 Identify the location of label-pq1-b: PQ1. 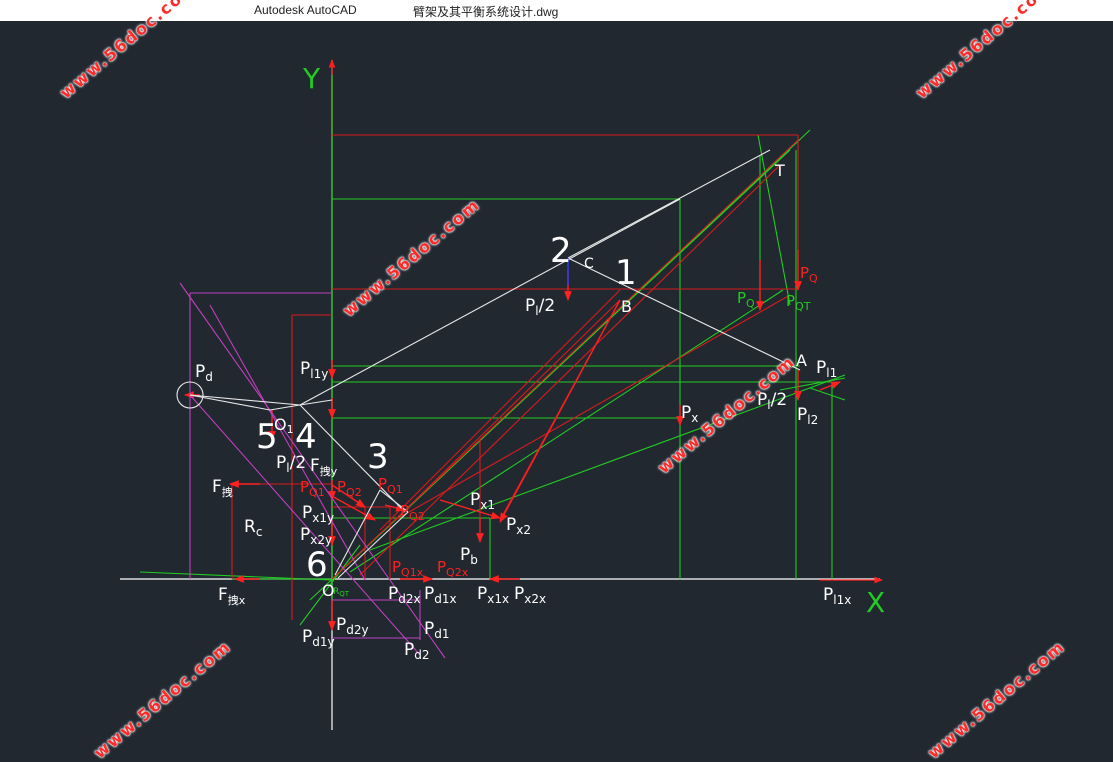
(390, 485).